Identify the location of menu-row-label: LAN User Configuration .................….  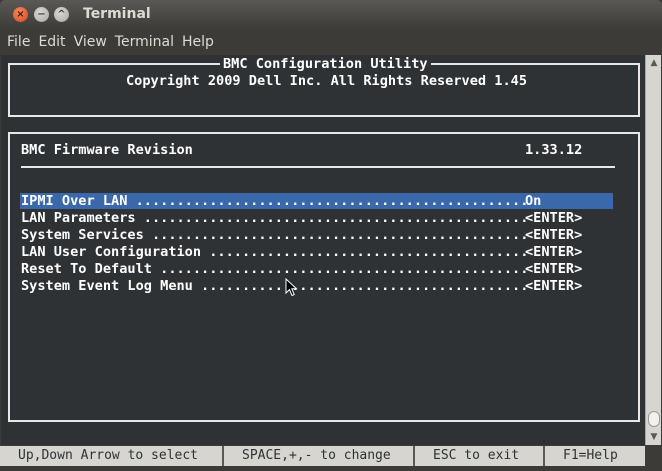
(275, 252).